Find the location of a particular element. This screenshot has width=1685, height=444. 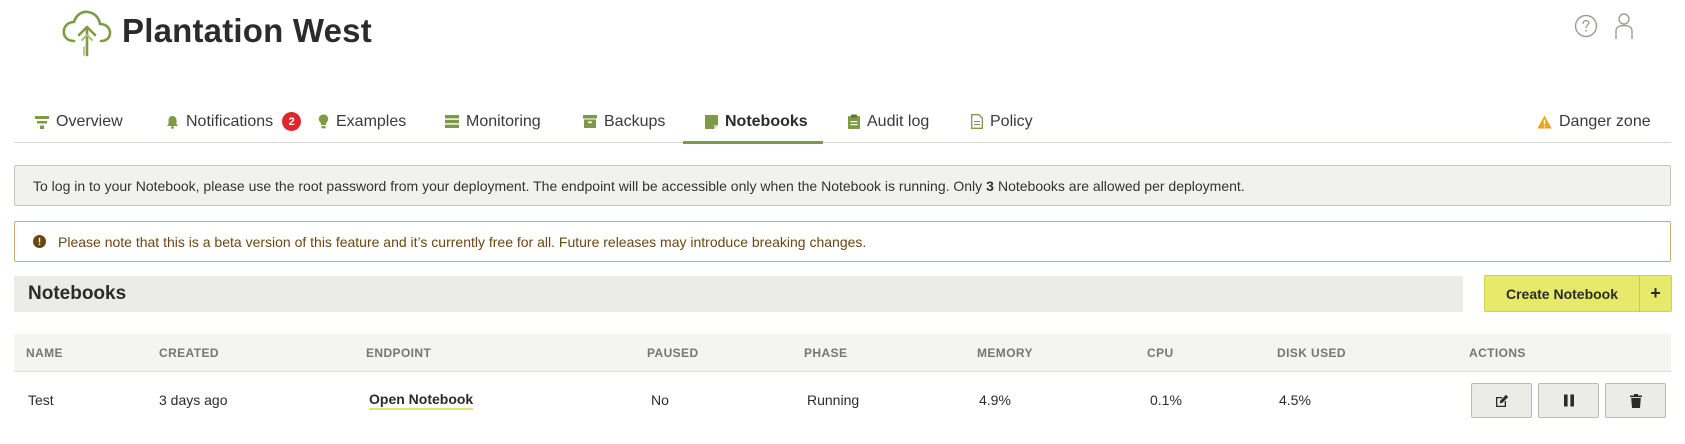

info-text-after: Notebooks are allowed per deployment. is located at coordinates (1121, 185).